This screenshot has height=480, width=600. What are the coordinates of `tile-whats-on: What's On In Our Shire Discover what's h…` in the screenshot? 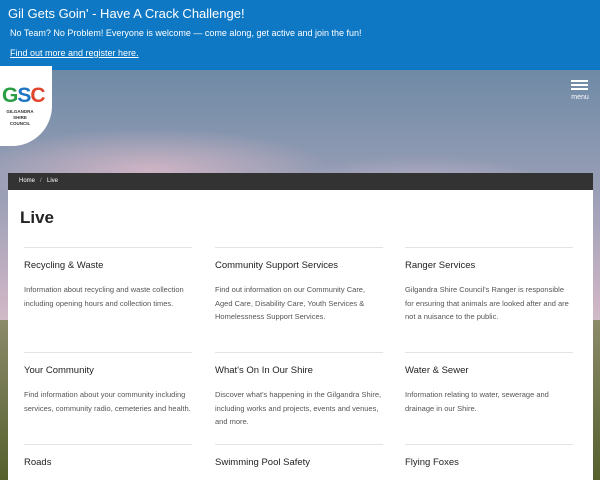 It's located at (299, 398).